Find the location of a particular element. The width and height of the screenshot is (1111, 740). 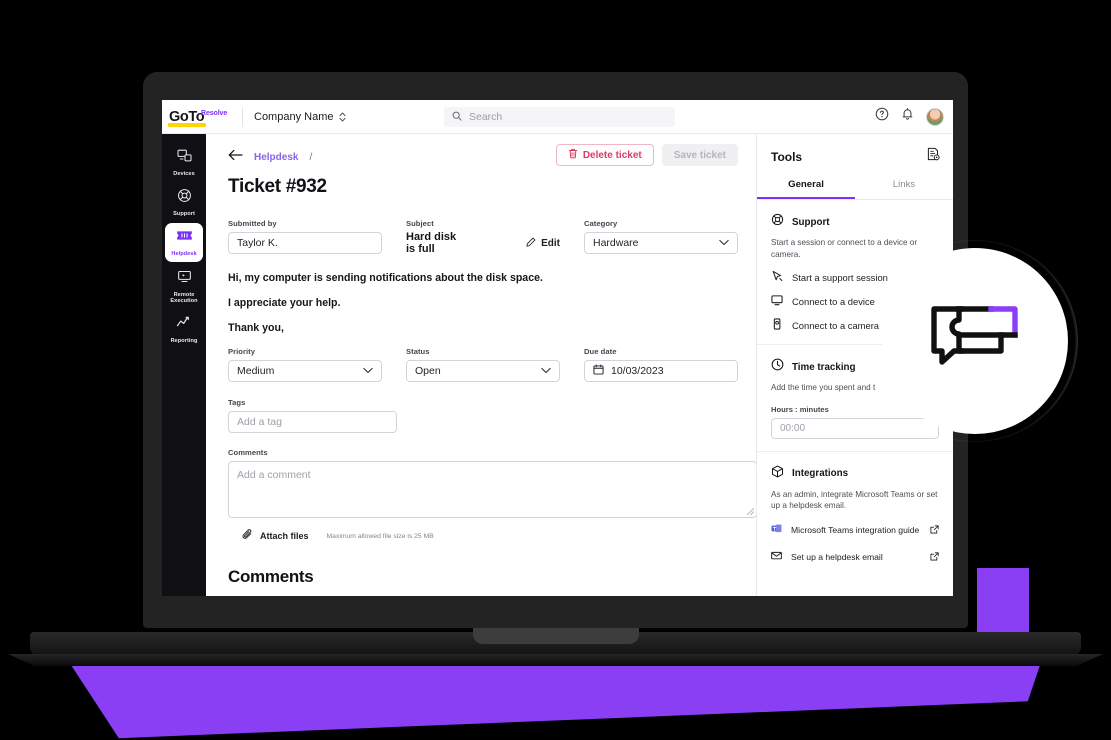

subject-line: Hard disk is full Edit is located at coordinates (483, 243).